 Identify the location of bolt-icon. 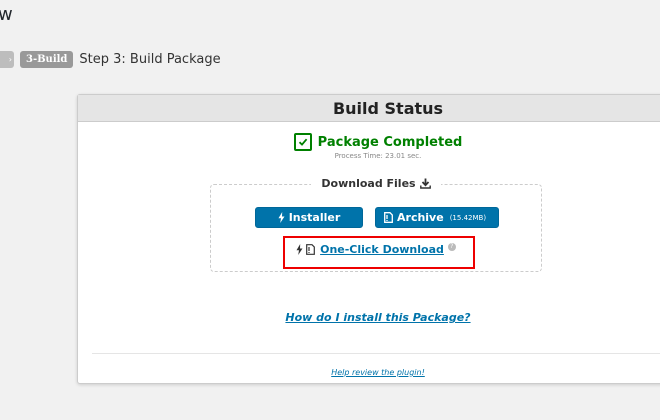
(281, 217).